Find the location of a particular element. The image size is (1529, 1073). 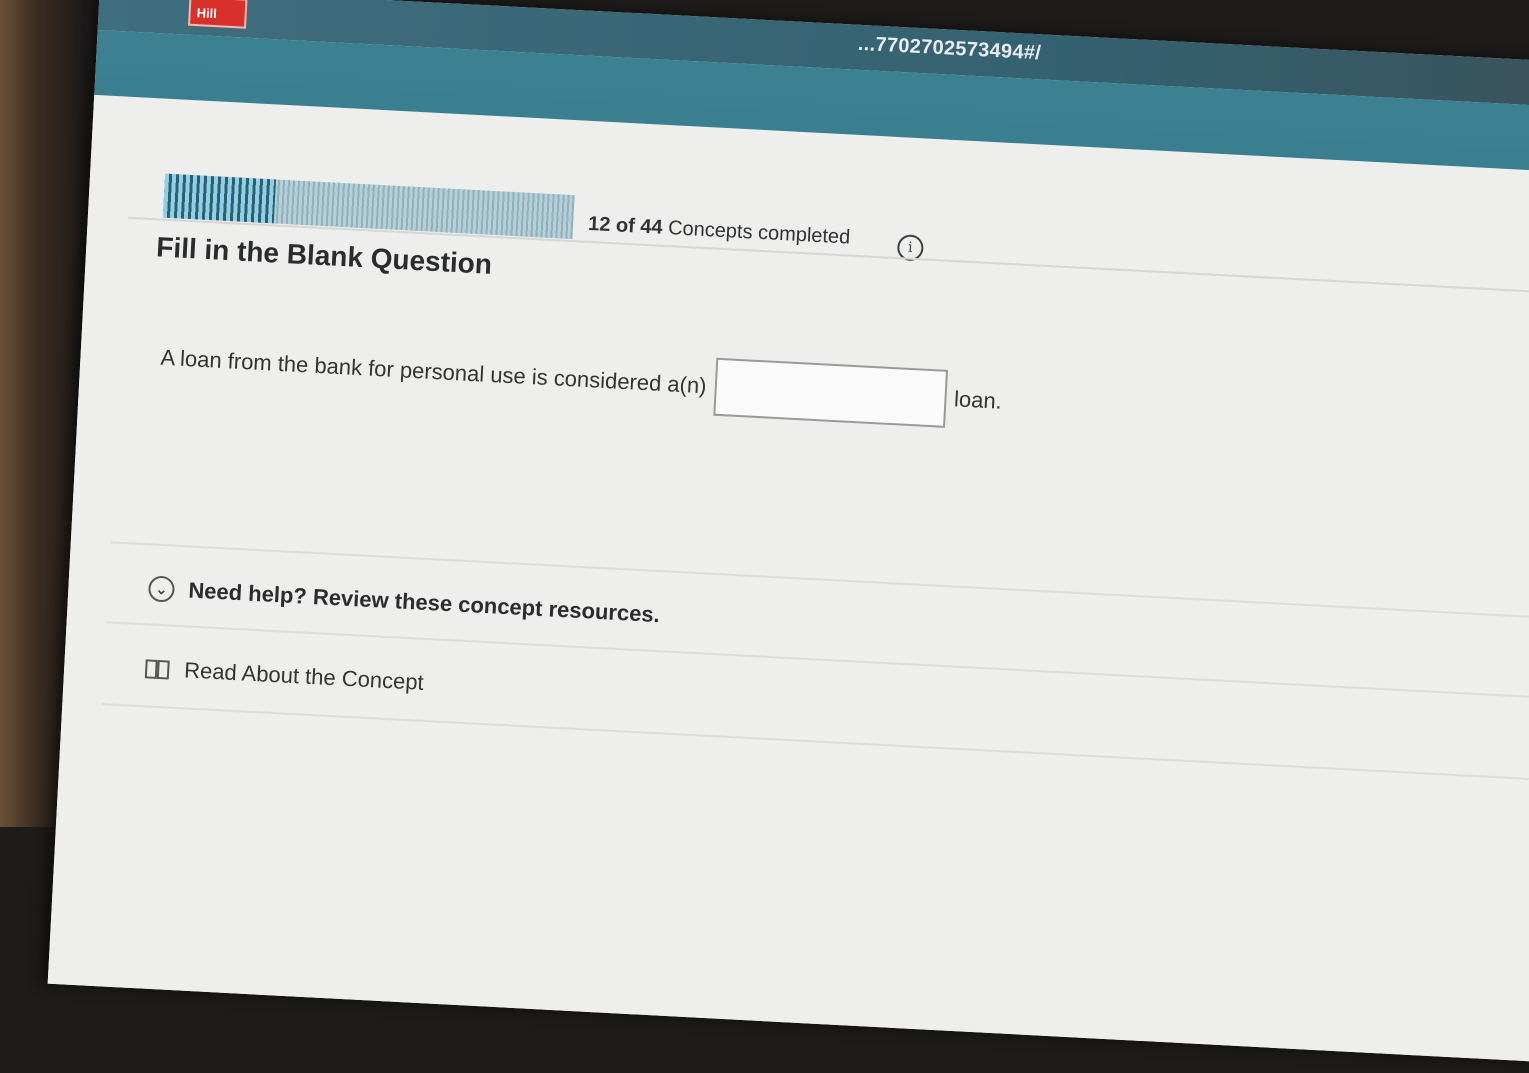

progress-total: 44 is located at coordinates (651, 227).